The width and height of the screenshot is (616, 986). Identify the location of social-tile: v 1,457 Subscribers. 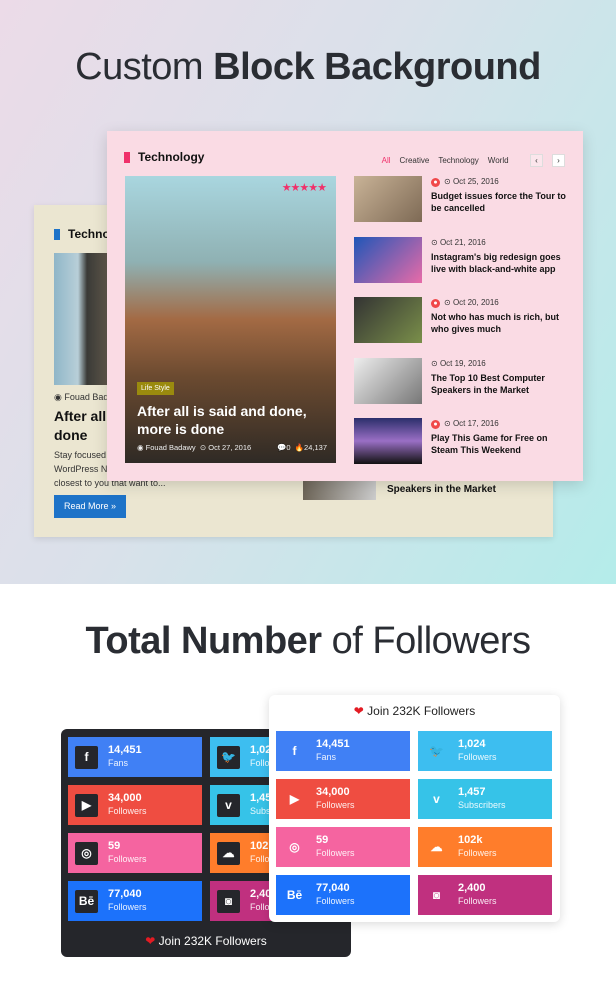
(485, 799).